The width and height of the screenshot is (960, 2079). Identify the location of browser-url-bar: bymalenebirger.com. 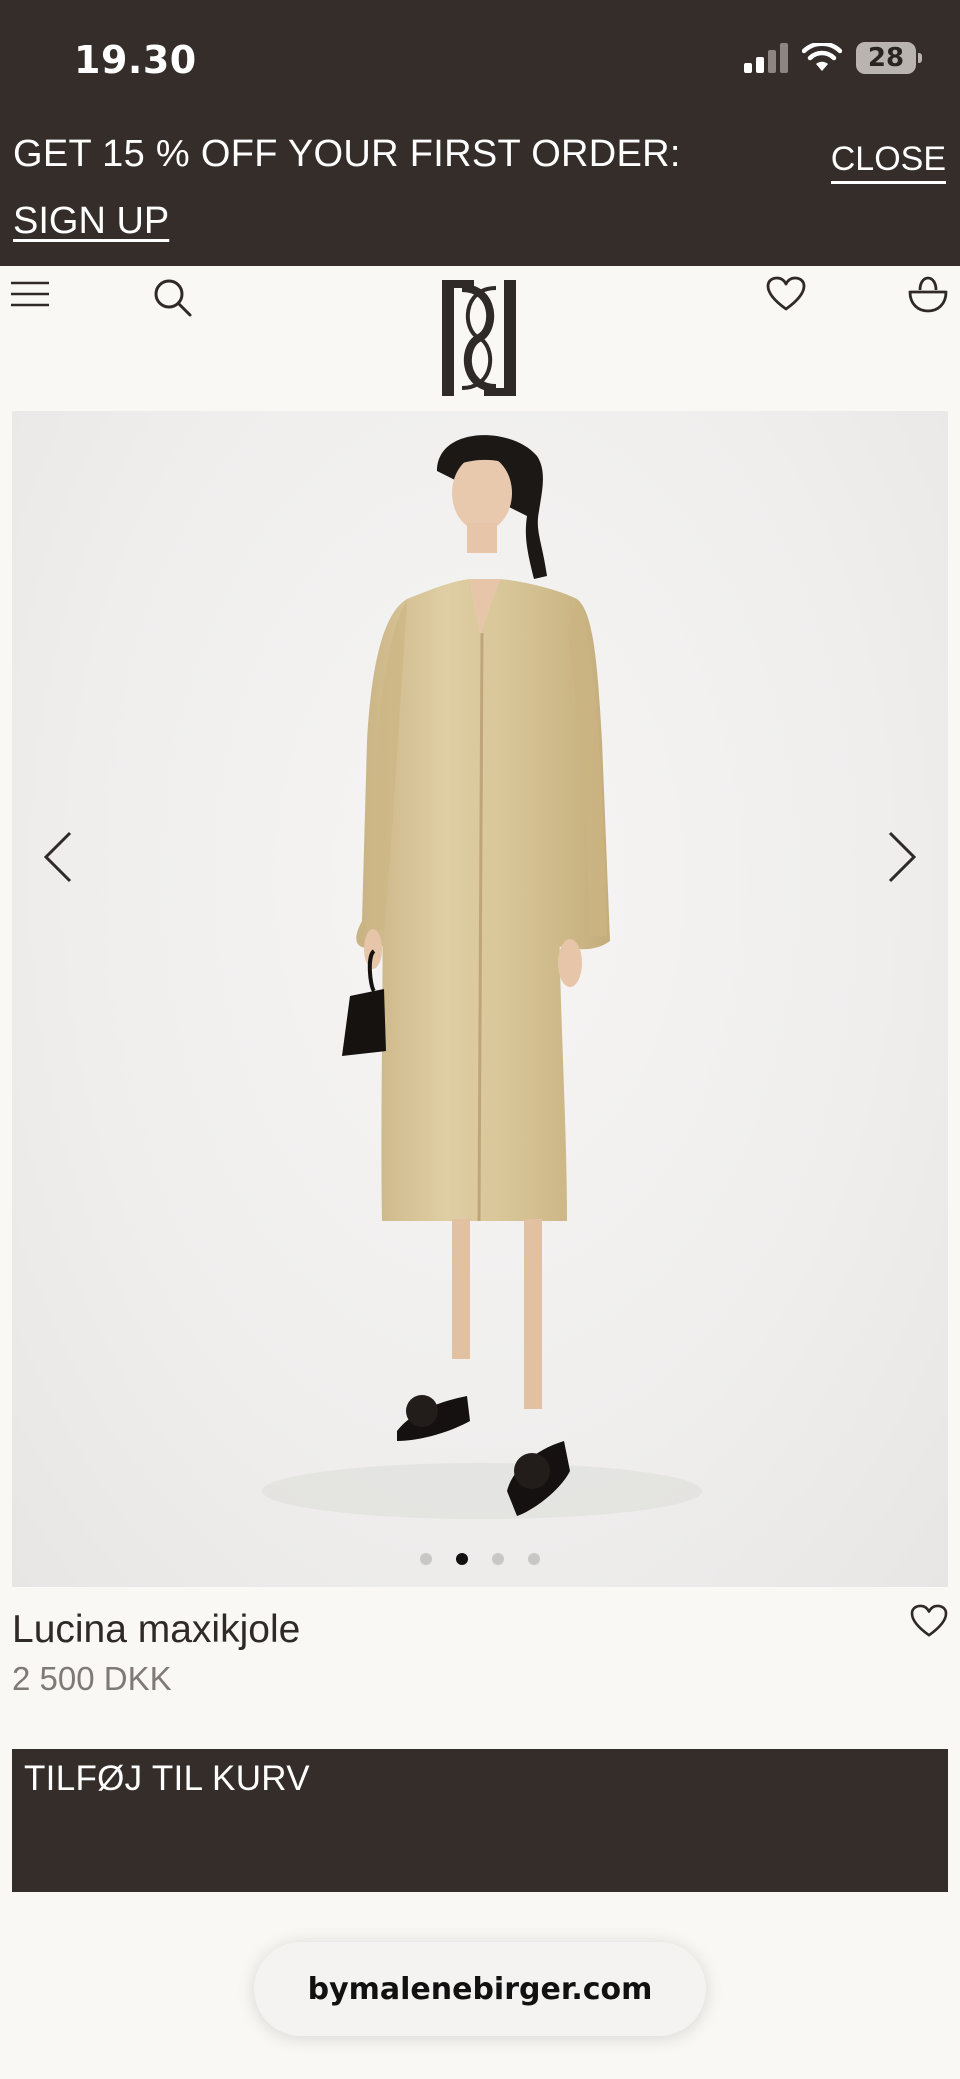
(480, 1989).